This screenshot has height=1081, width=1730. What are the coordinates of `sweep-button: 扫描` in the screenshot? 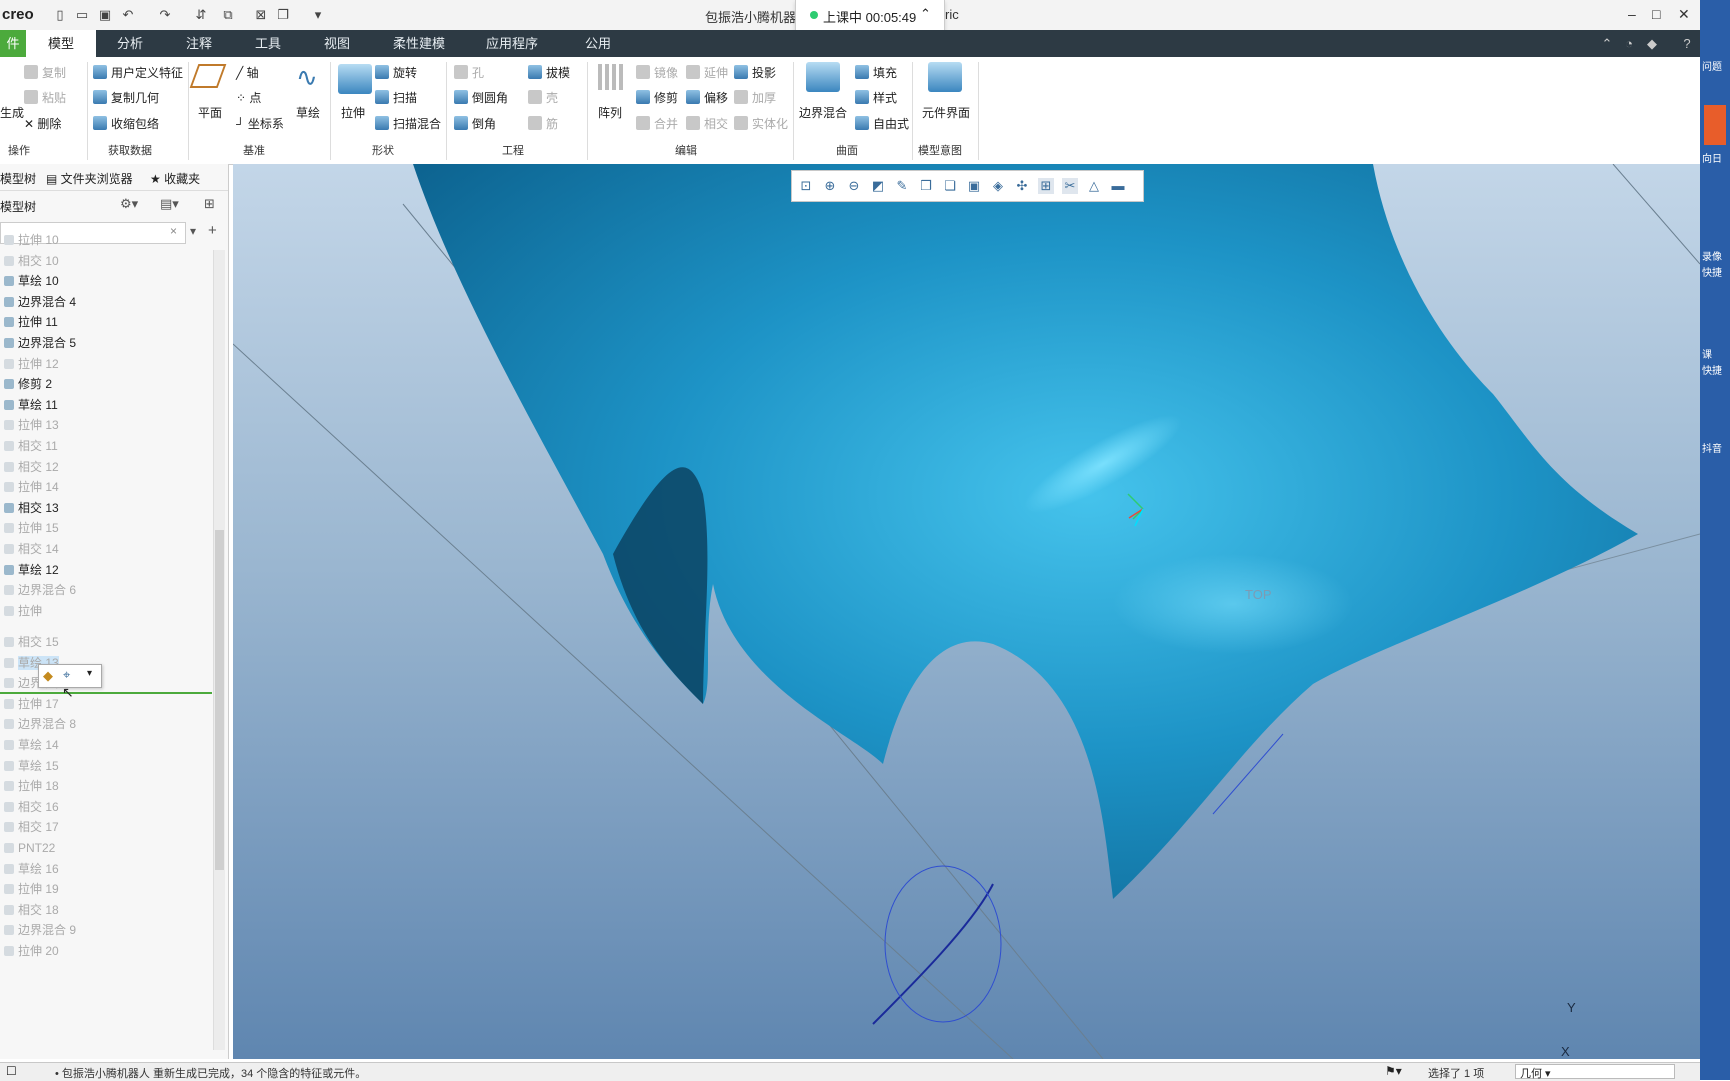 It's located at (396, 97).